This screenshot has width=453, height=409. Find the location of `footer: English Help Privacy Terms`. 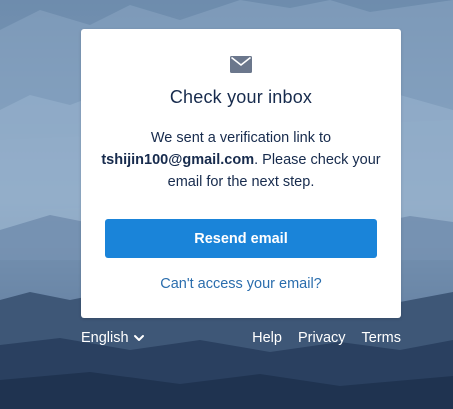

footer: English Help Privacy Terms is located at coordinates (241, 340).